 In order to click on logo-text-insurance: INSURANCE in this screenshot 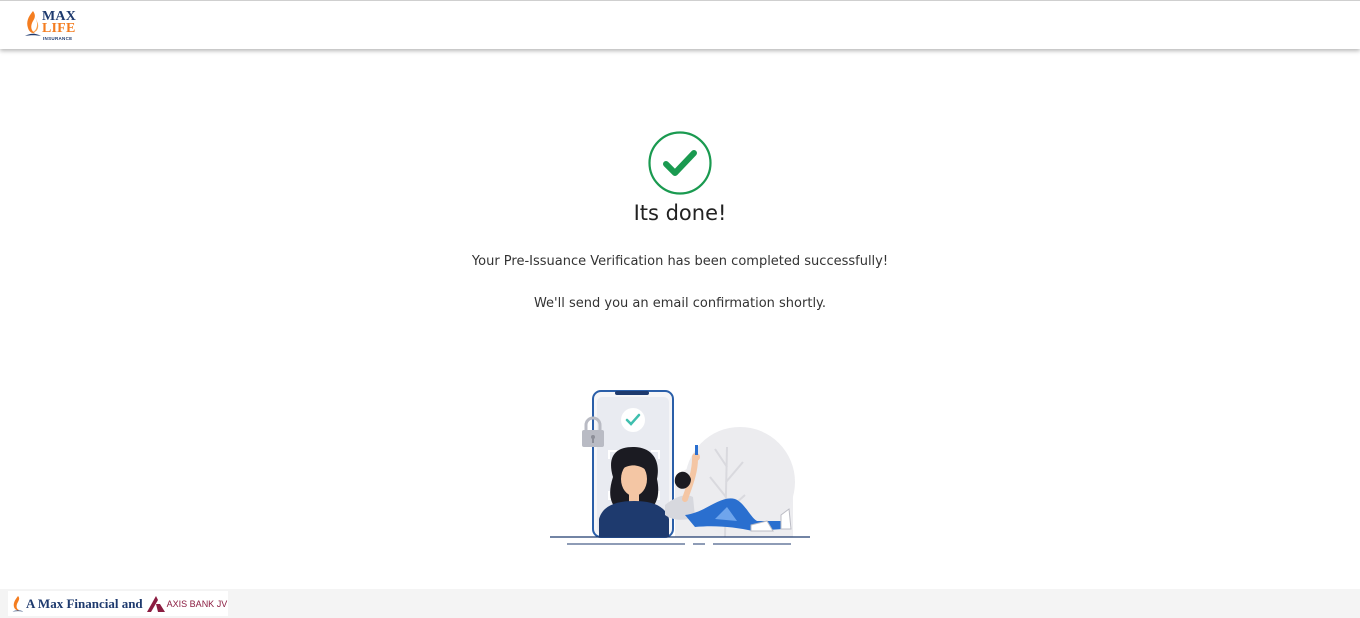, I will do `click(58, 38)`.